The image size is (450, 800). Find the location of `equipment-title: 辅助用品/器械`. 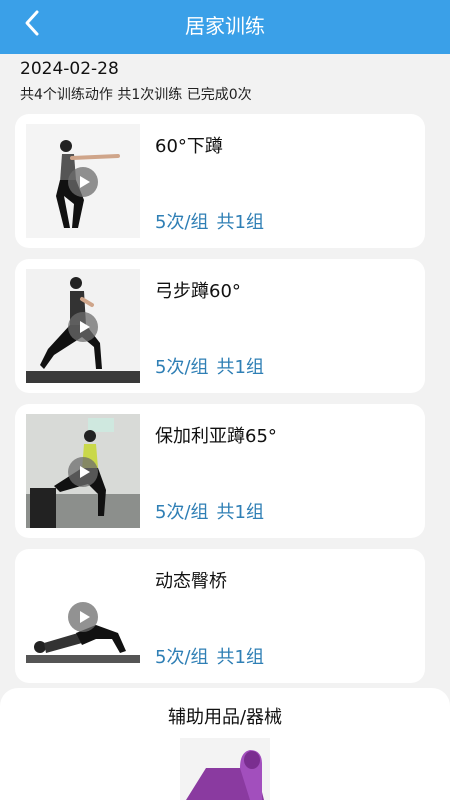

equipment-title: 辅助用品/器械 is located at coordinates (225, 717).